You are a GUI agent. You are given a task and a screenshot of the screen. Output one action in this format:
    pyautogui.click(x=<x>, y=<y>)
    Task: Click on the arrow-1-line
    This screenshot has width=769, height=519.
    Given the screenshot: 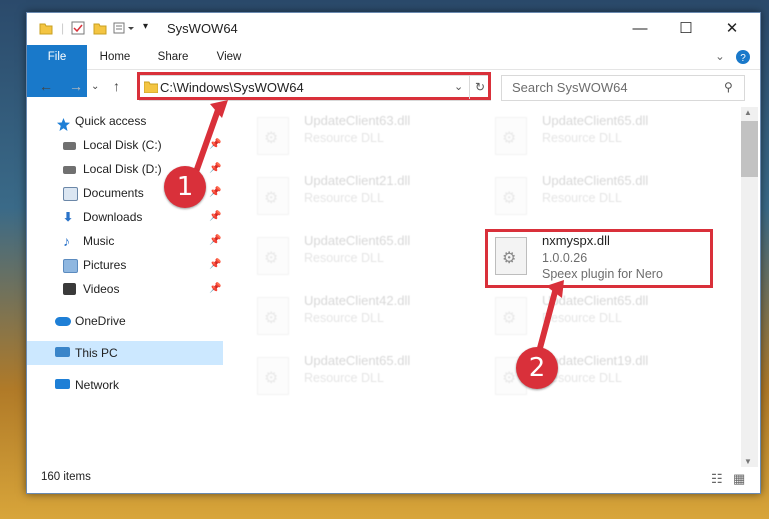 What is the action you would take?
    pyautogui.click(x=207, y=141)
    